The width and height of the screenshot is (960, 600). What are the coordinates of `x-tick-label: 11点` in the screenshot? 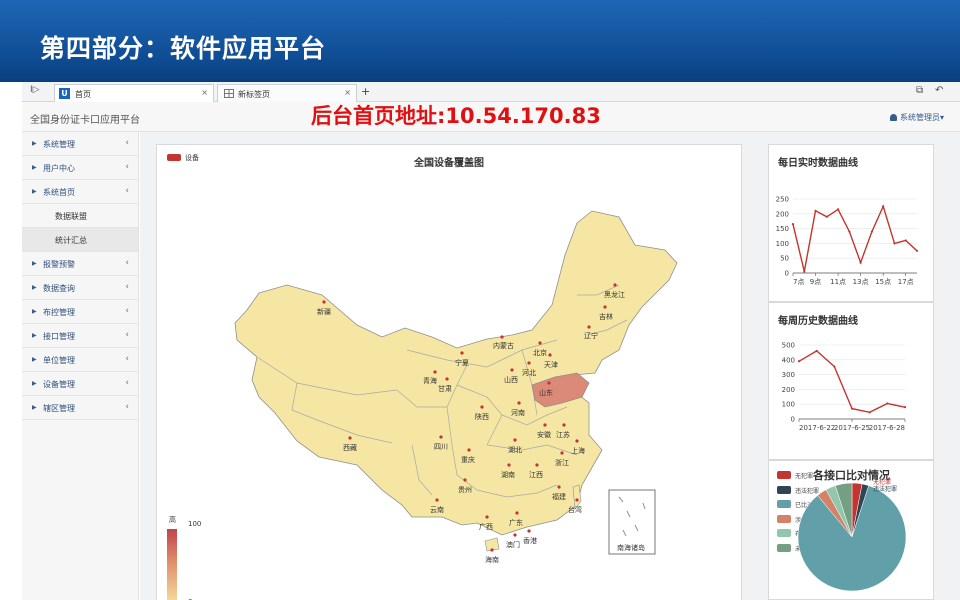 It's located at (838, 282).